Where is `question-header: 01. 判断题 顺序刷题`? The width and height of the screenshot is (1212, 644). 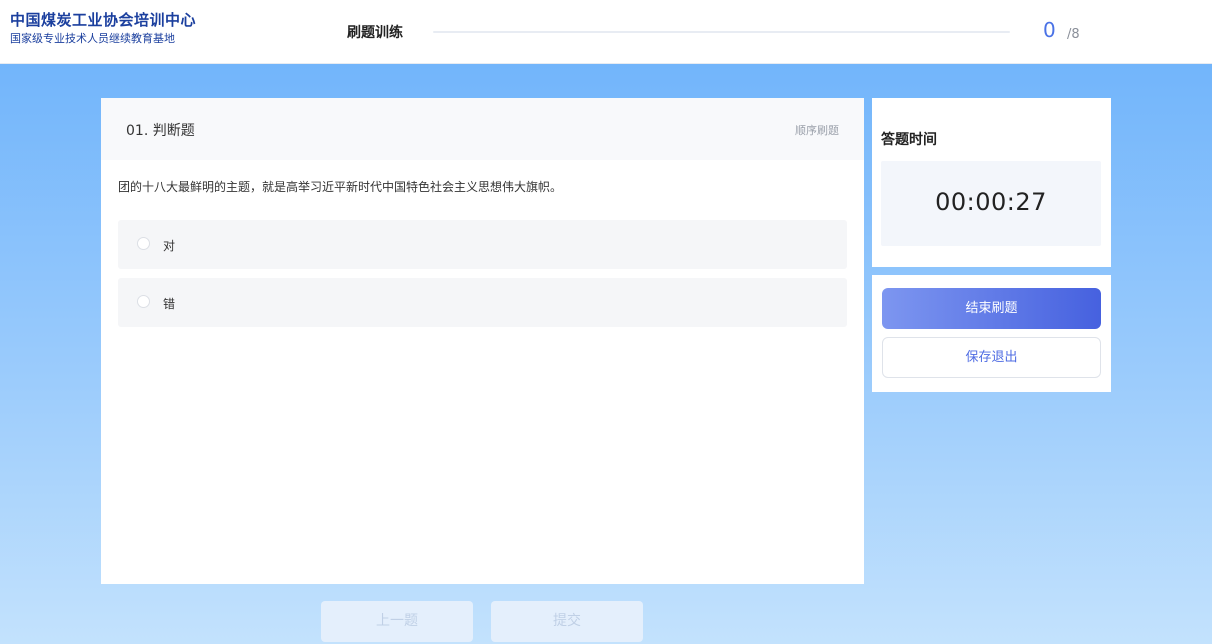
question-header: 01. 判断题 顺序刷题 is located at coordinates (482, 129).